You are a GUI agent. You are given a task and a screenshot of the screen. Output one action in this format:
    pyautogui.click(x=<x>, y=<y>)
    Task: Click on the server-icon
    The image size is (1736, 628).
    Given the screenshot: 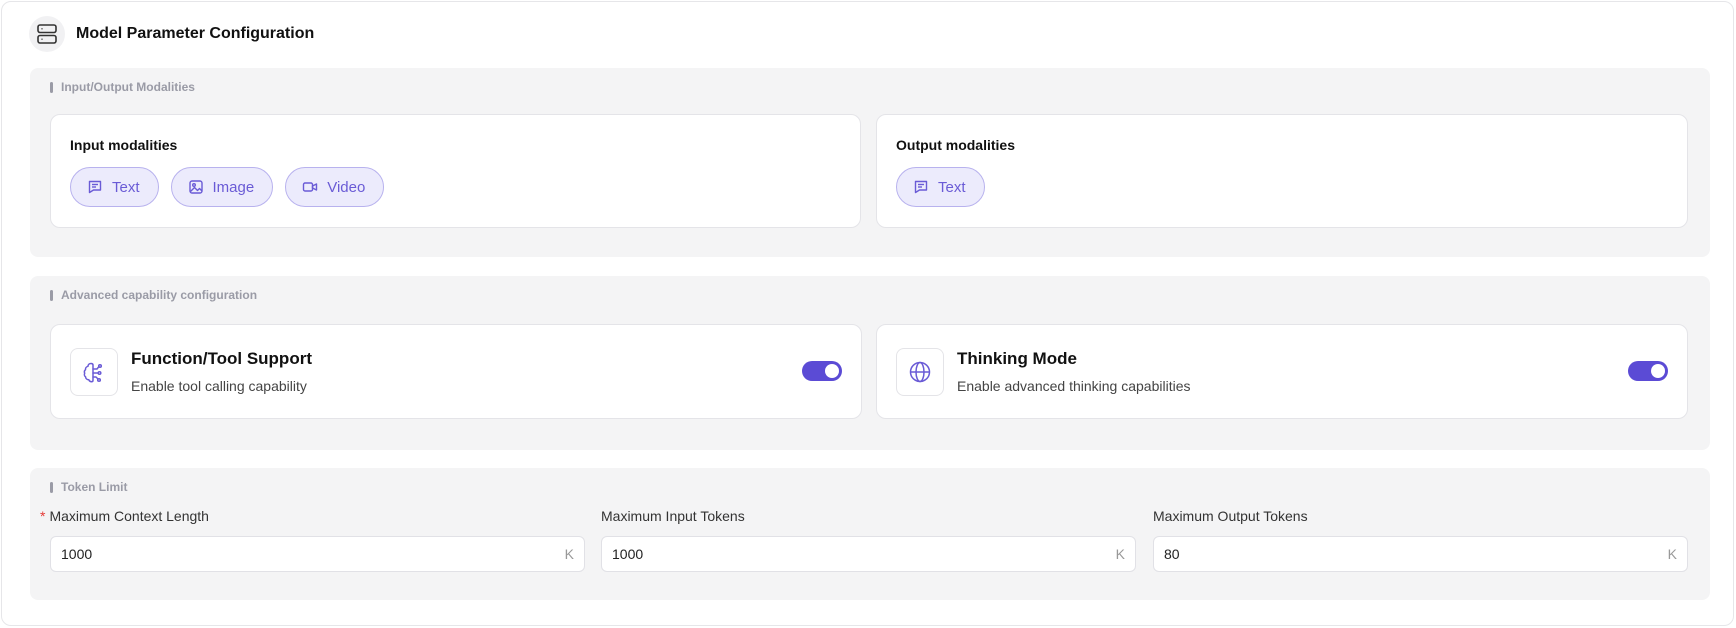 What is the action you would take?
    pyautogui.click(x=47, y=34)
    